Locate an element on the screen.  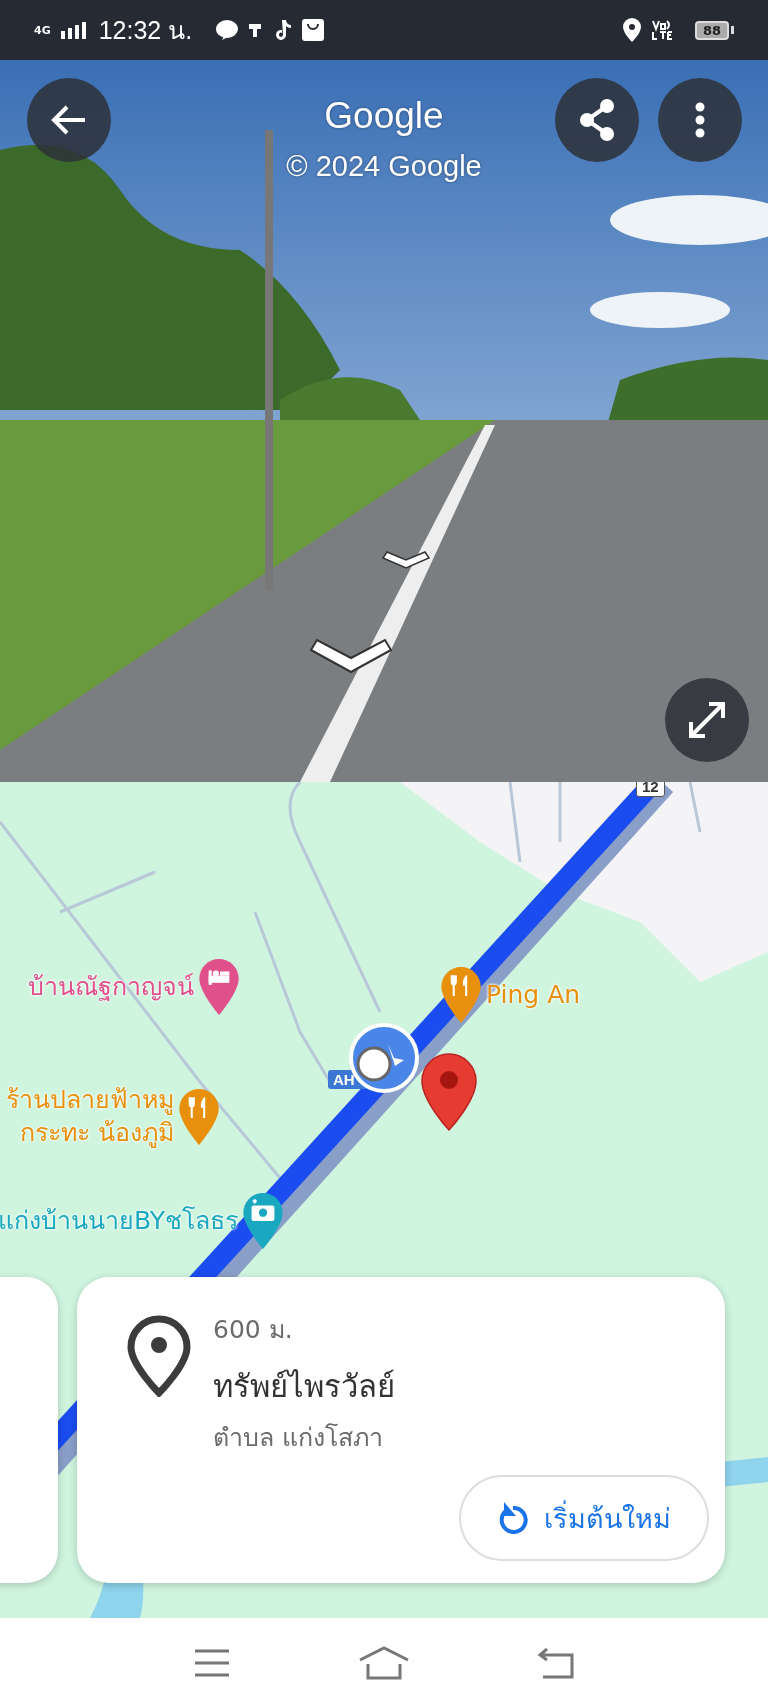
copyright-text: © 2024 Google is located at coordinates (384, 166).